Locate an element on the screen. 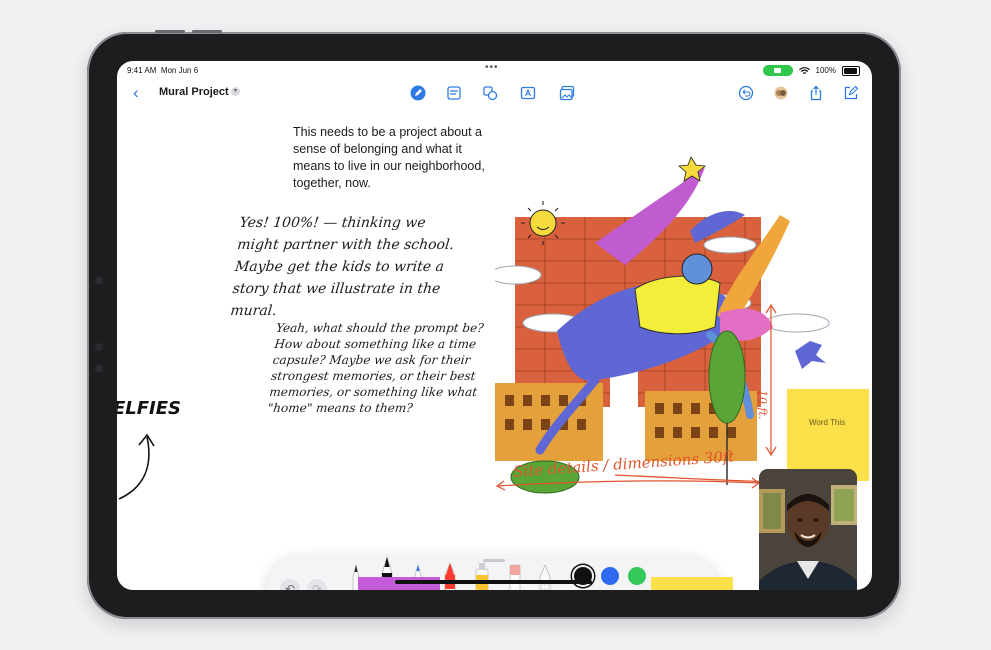 The height and width of the screenshot is (650, 991). status-right: 100% is located at coordinates (811, 70).